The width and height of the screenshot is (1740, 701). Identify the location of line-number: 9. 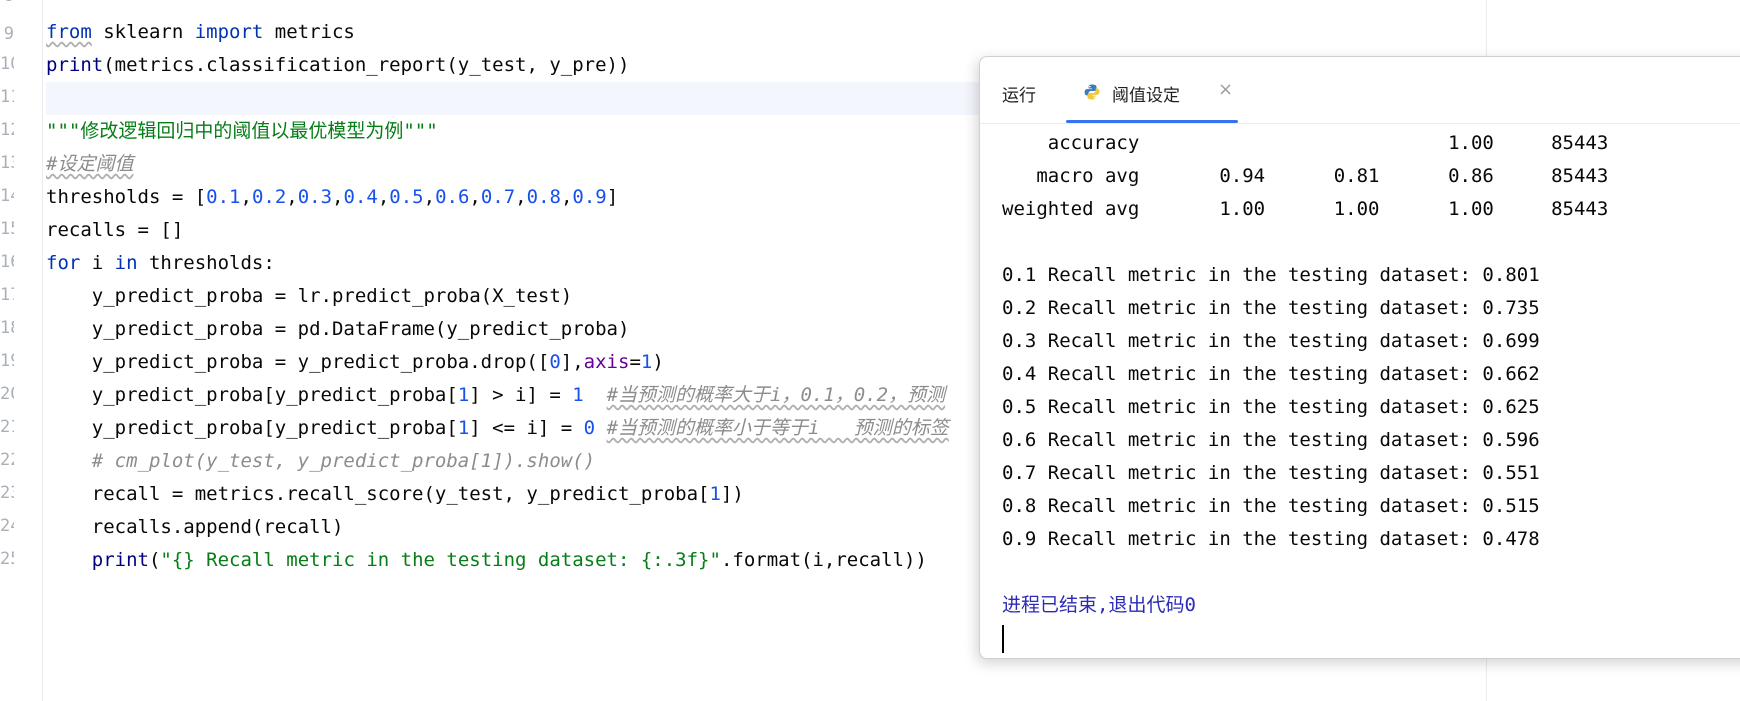
(8, 34).